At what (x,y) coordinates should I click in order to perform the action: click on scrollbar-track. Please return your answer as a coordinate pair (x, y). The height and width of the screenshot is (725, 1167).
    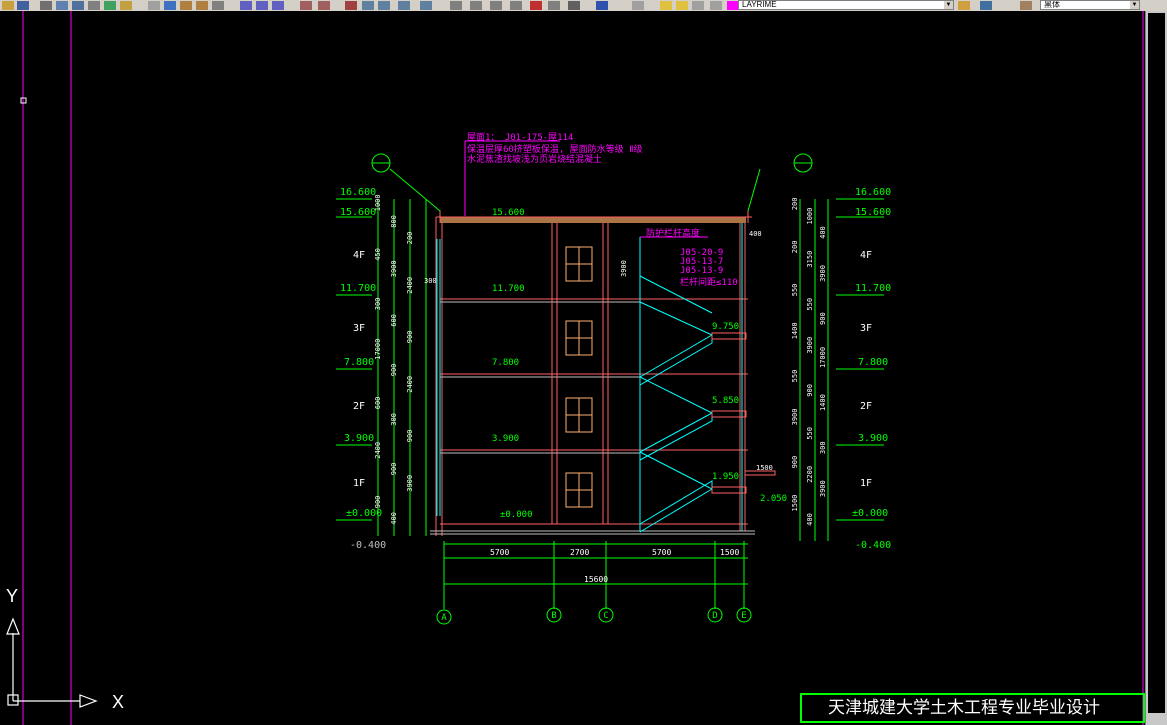
    Looking at the image, I should click on (1156, 363).